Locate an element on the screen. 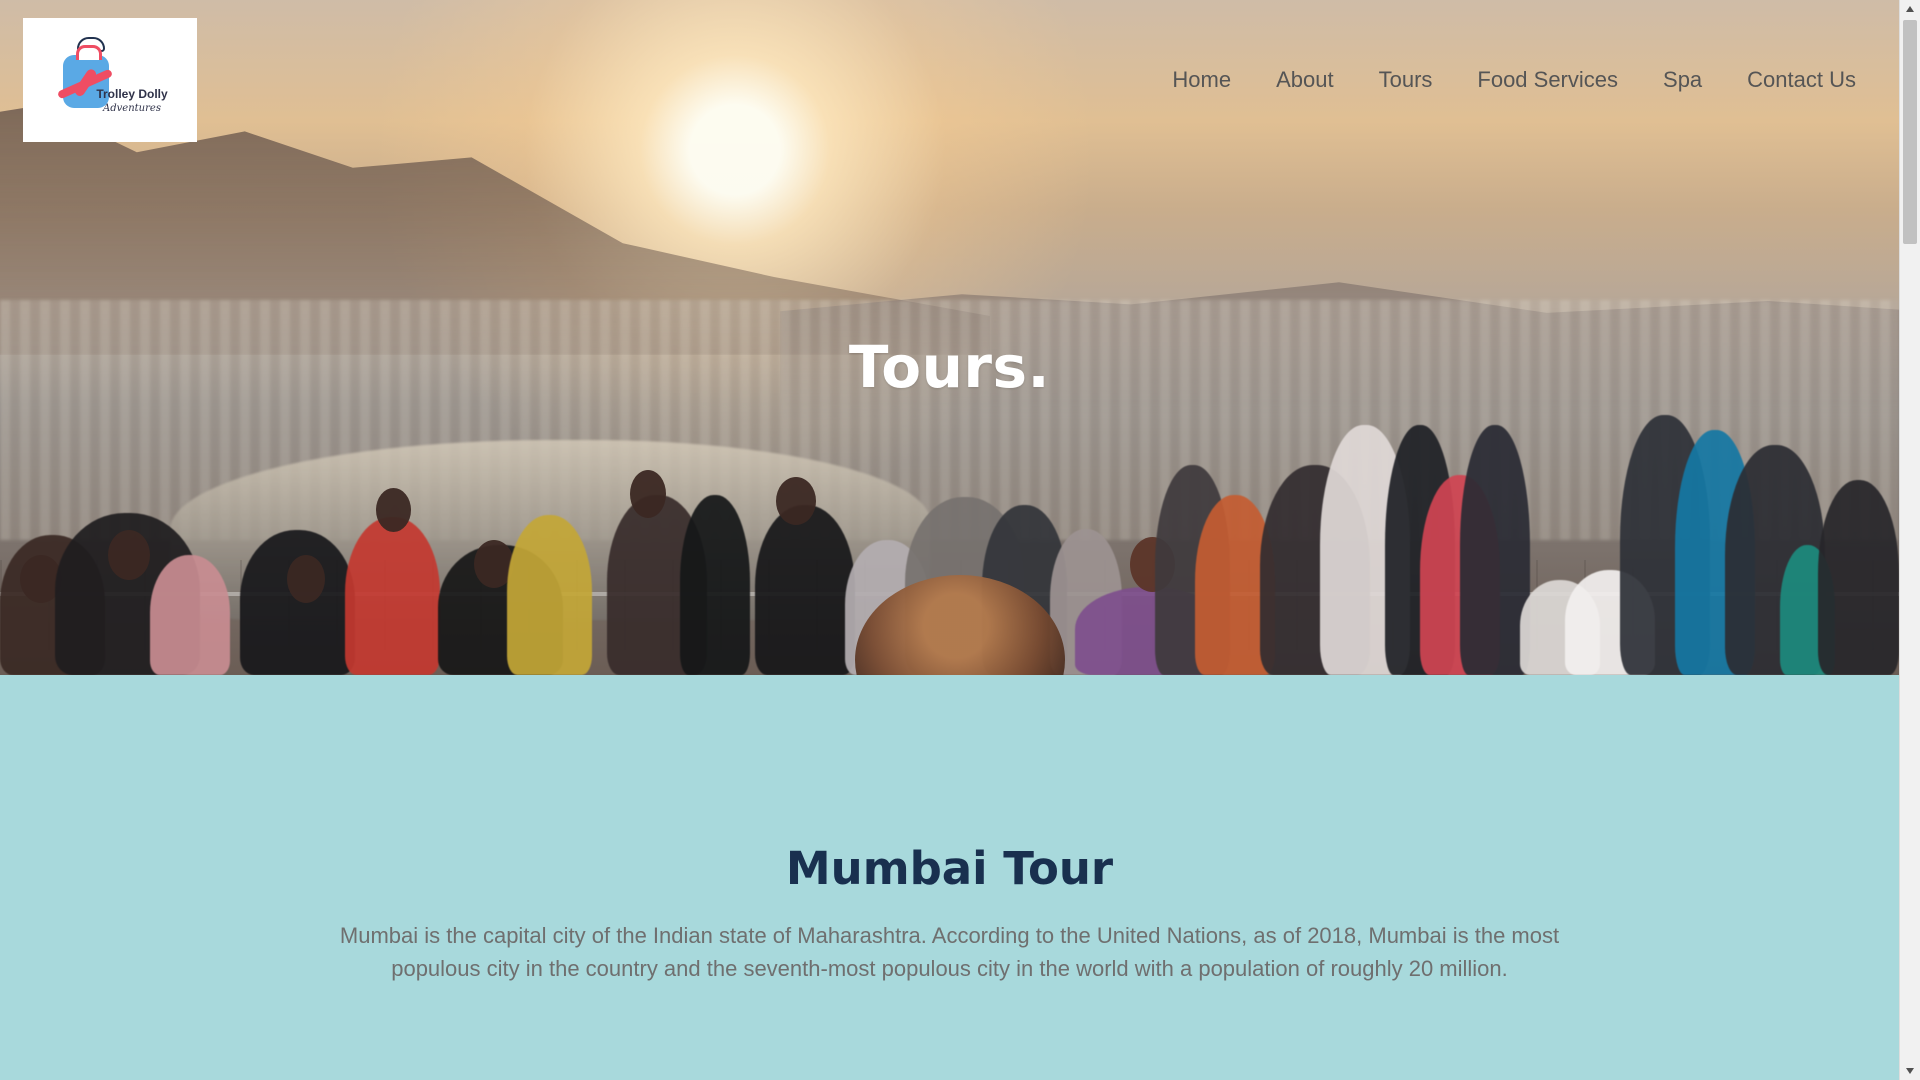 Image resolution: width=1920 pixels, height=1080 pixels. site-logo: Trolley Dolly Adventures is located at coordinates (110, 80).